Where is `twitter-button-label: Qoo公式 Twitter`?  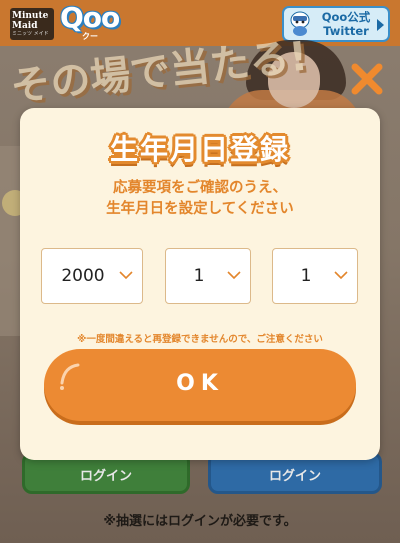 twitter-button-label: Qoo公式 Twitter is located at coordinates (346, 24).